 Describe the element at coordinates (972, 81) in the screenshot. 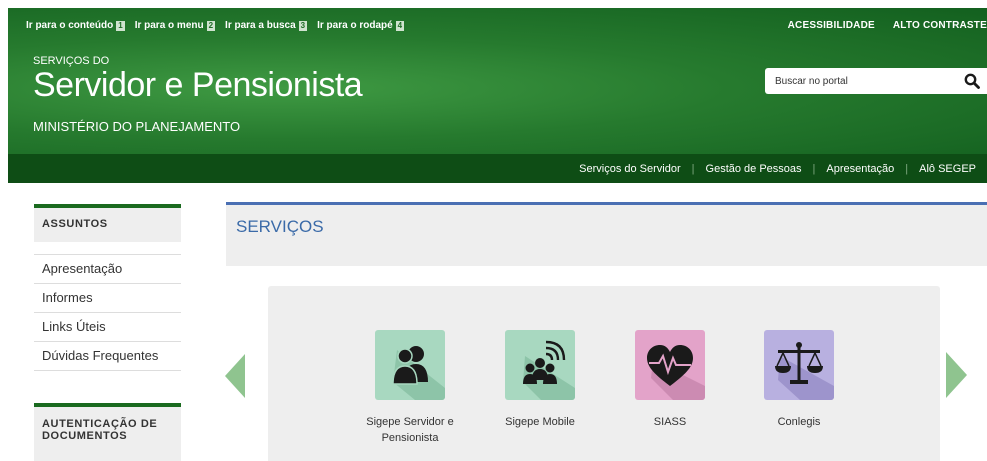

I see `search-icon` at that location.